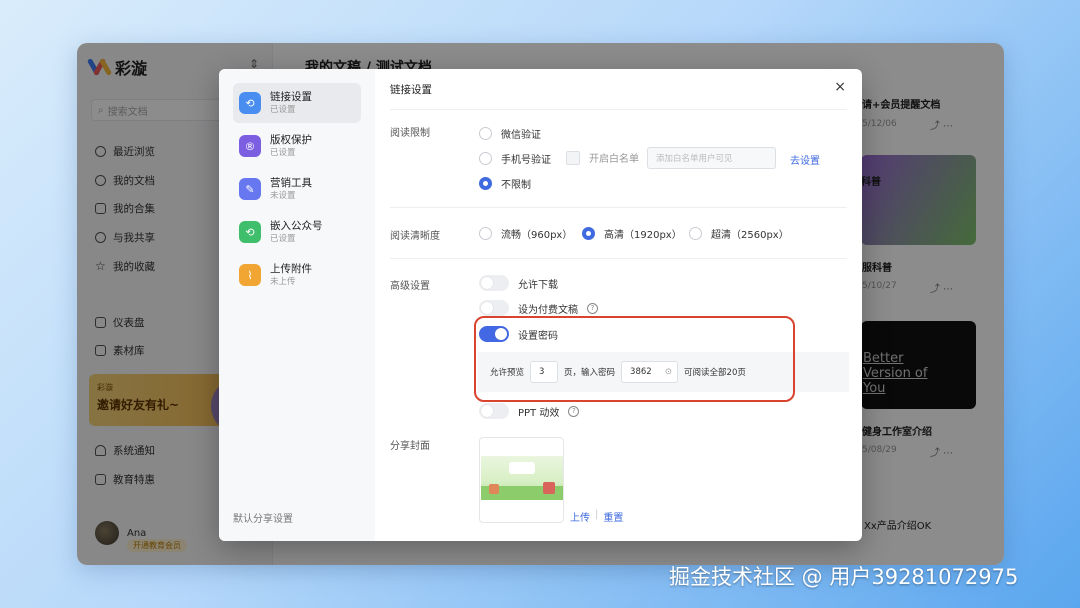 This screenshot has width=1080, height=608. I want to click on menu-item-link-settings: ⟲ 链接设置 已设置, so click(297, 103).